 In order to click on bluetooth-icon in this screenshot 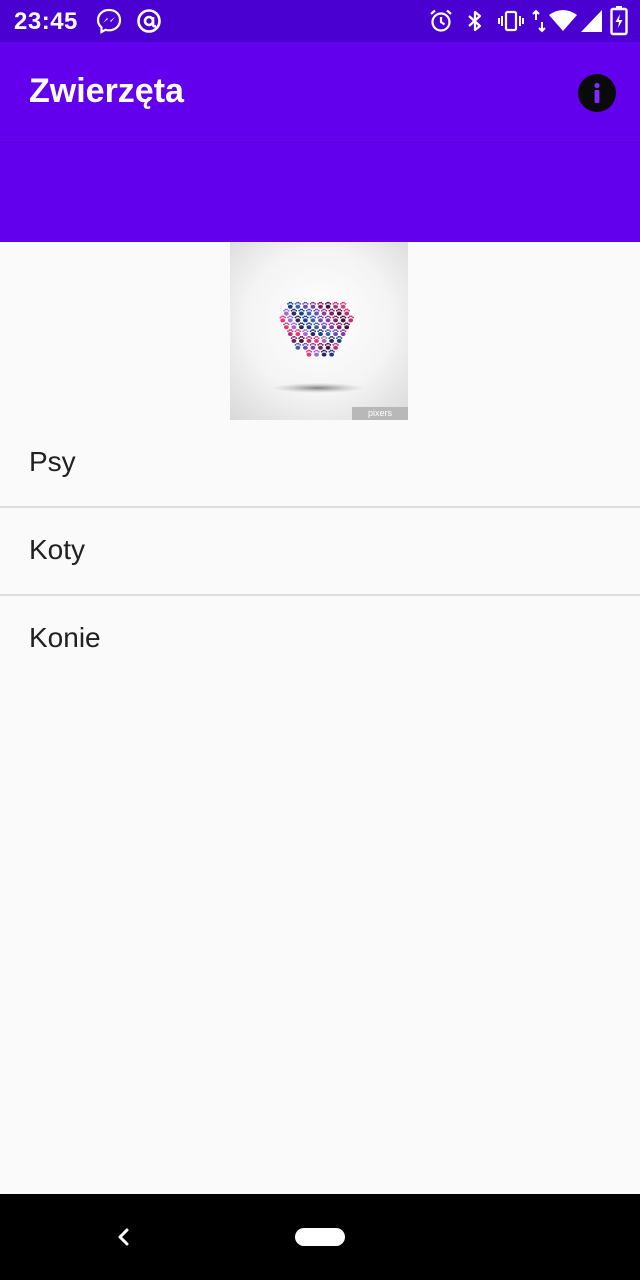, I will do `click(475, 21)`.